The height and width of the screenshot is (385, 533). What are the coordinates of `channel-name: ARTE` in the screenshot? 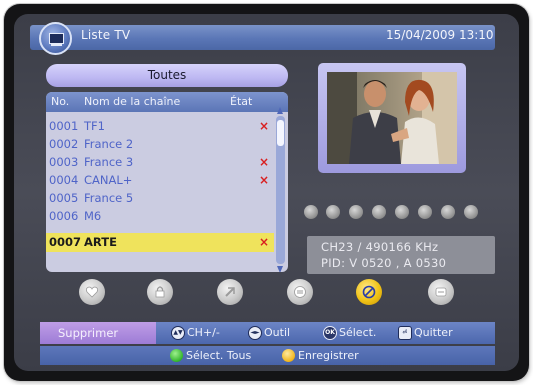 It's located at (100, 242).